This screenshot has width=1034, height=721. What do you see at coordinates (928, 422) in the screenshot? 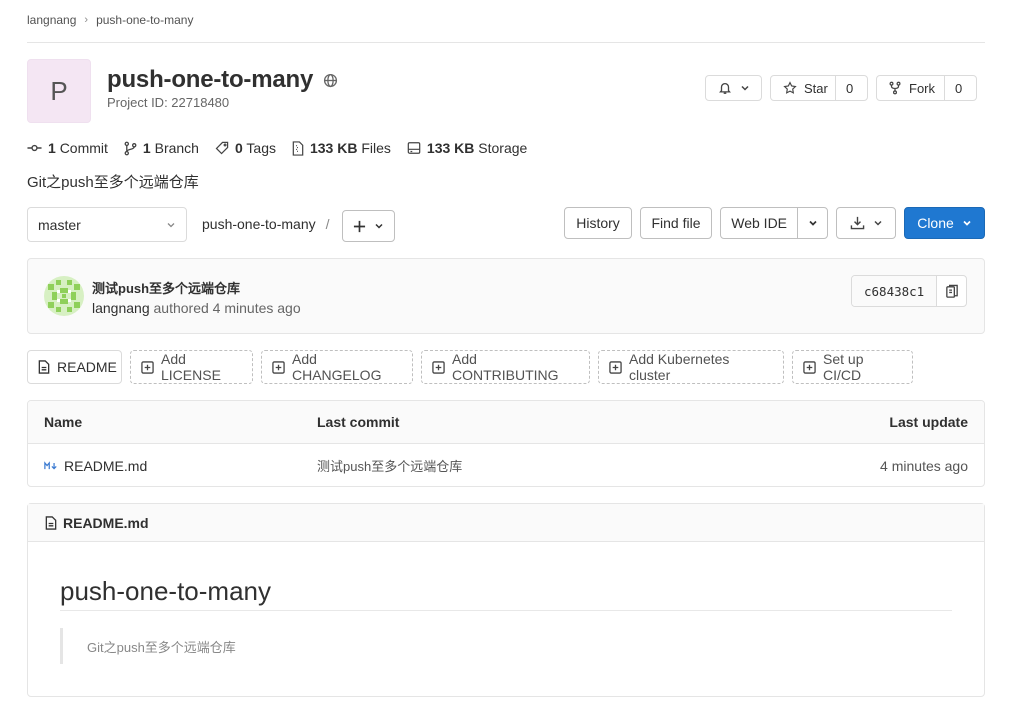
I see `column-header-last-update: Last update` at bounding box center [928, 422].